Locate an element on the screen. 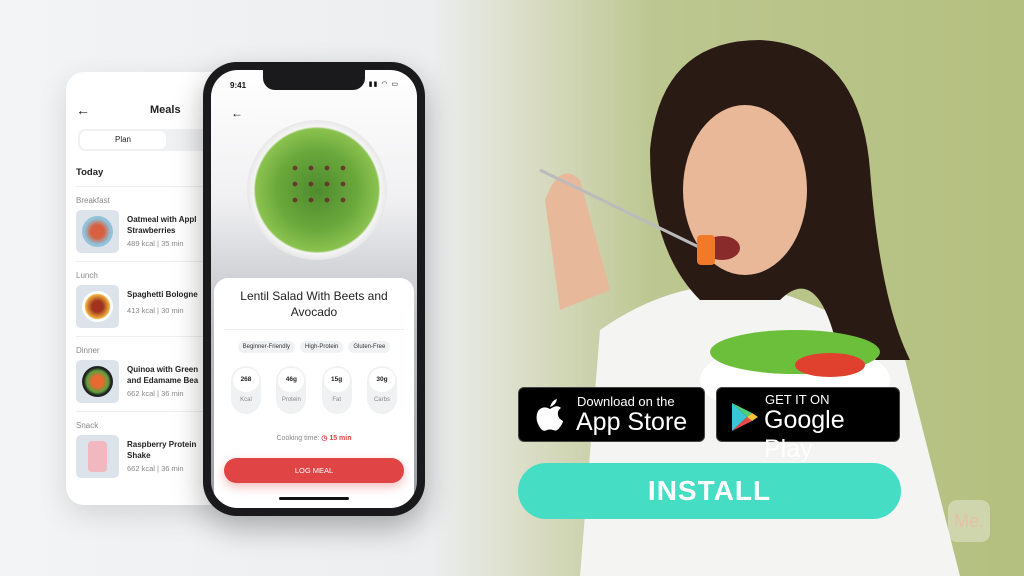  google-play-button: GET IT ON Google Play is located at coordinates (808, 425).